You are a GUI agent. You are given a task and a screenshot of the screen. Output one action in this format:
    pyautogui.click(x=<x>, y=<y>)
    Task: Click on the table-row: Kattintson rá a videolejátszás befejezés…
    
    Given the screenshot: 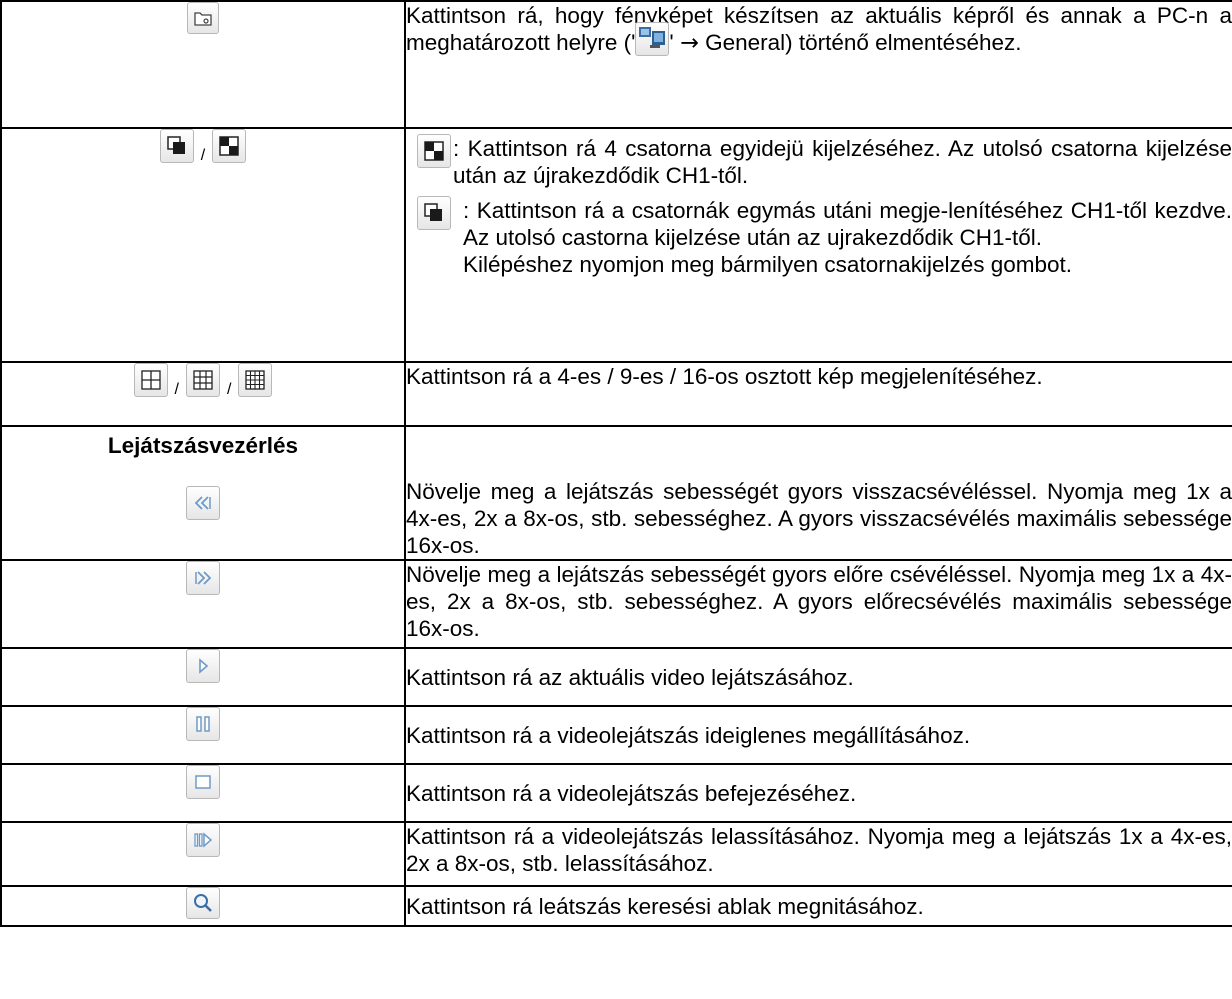 What is the action you would take?
    pyautogui.click(x=616, y=793)
    